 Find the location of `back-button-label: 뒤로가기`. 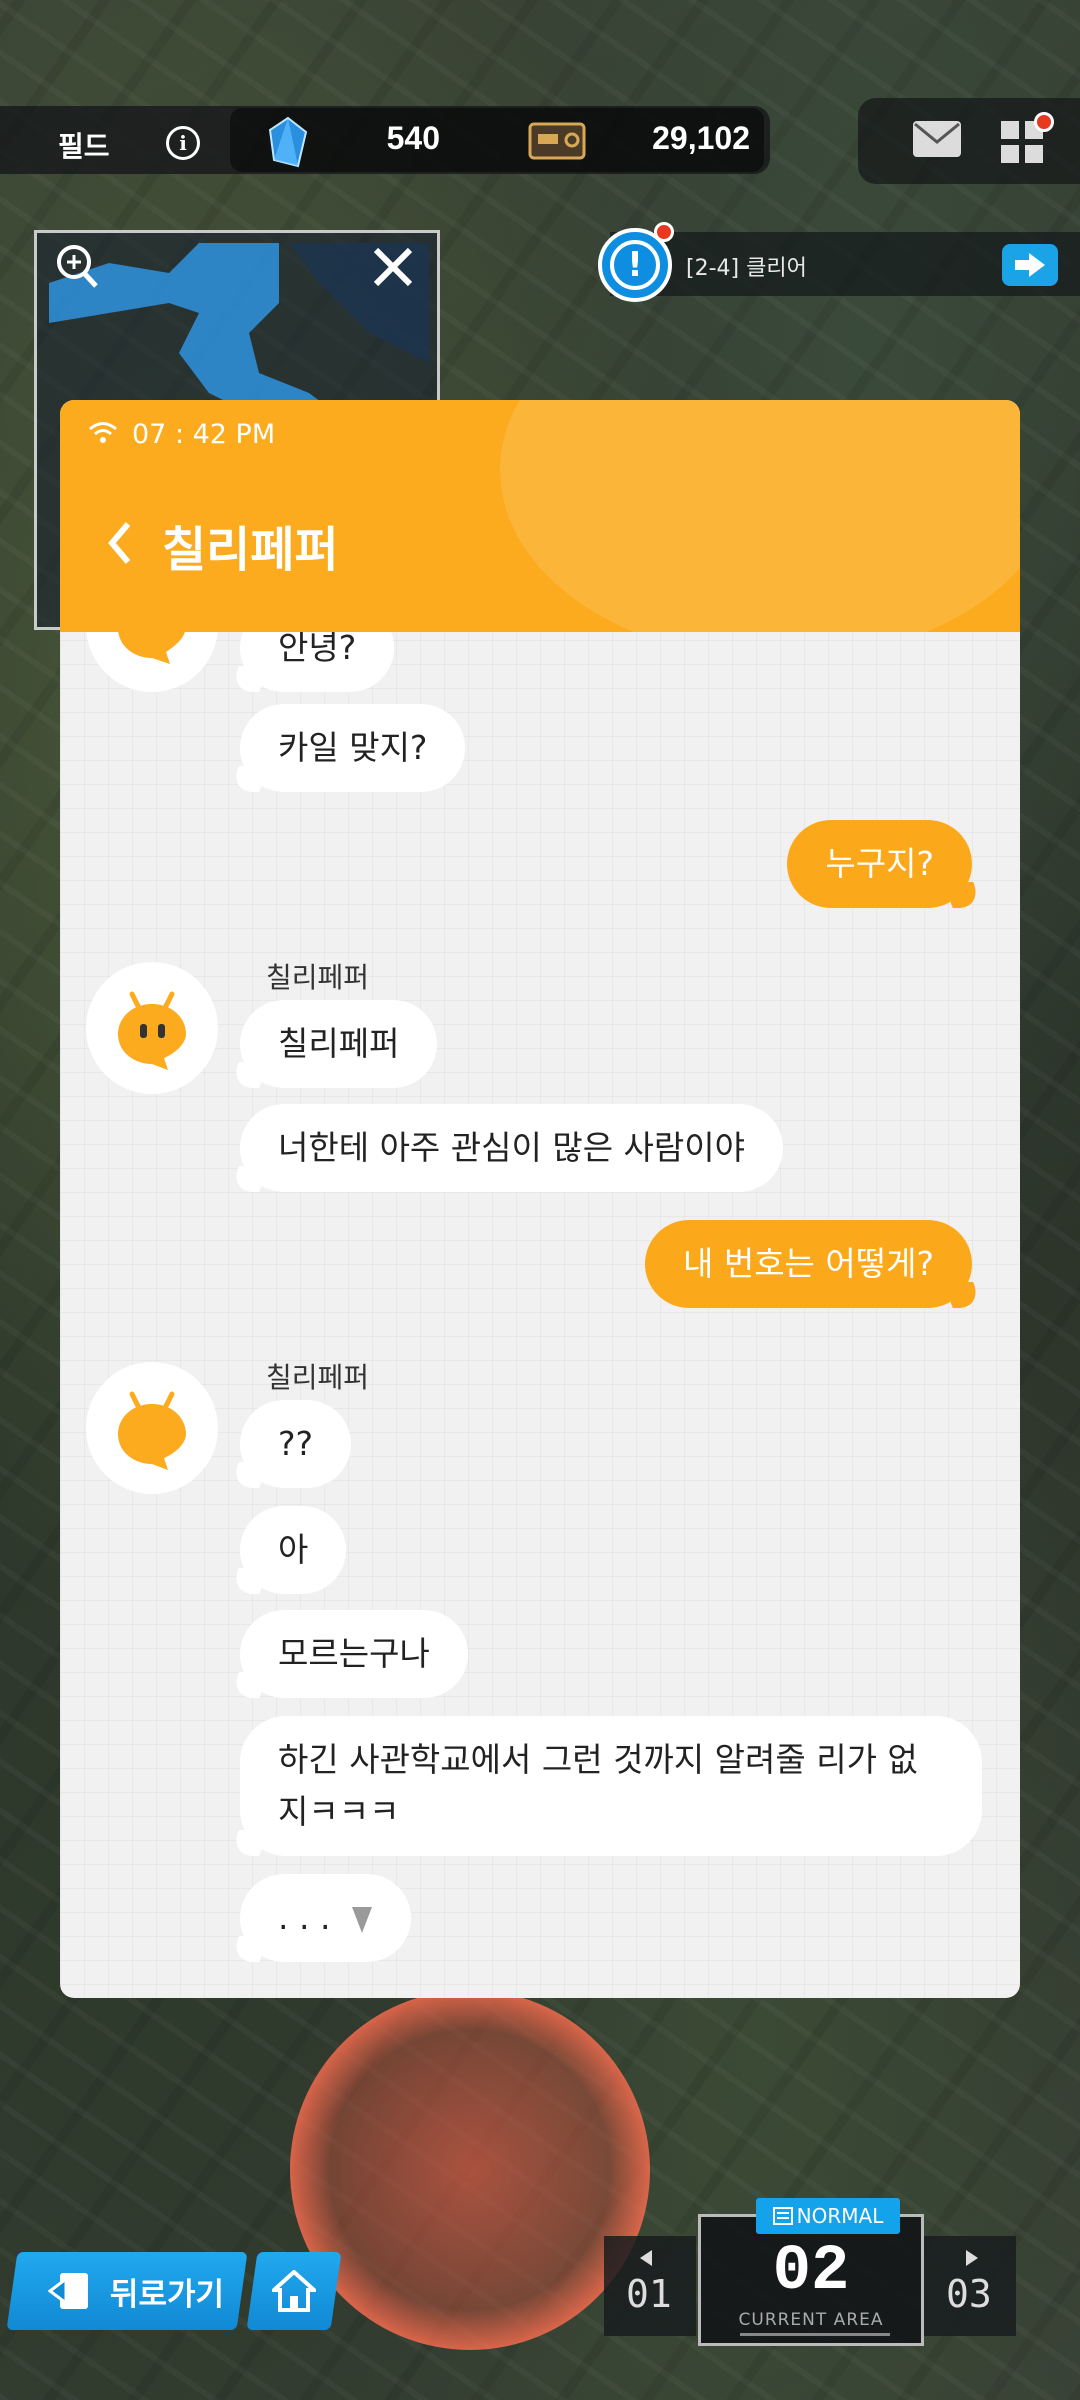

back-button-label: 뒤로가기 is located at coordinates (167, 2294).